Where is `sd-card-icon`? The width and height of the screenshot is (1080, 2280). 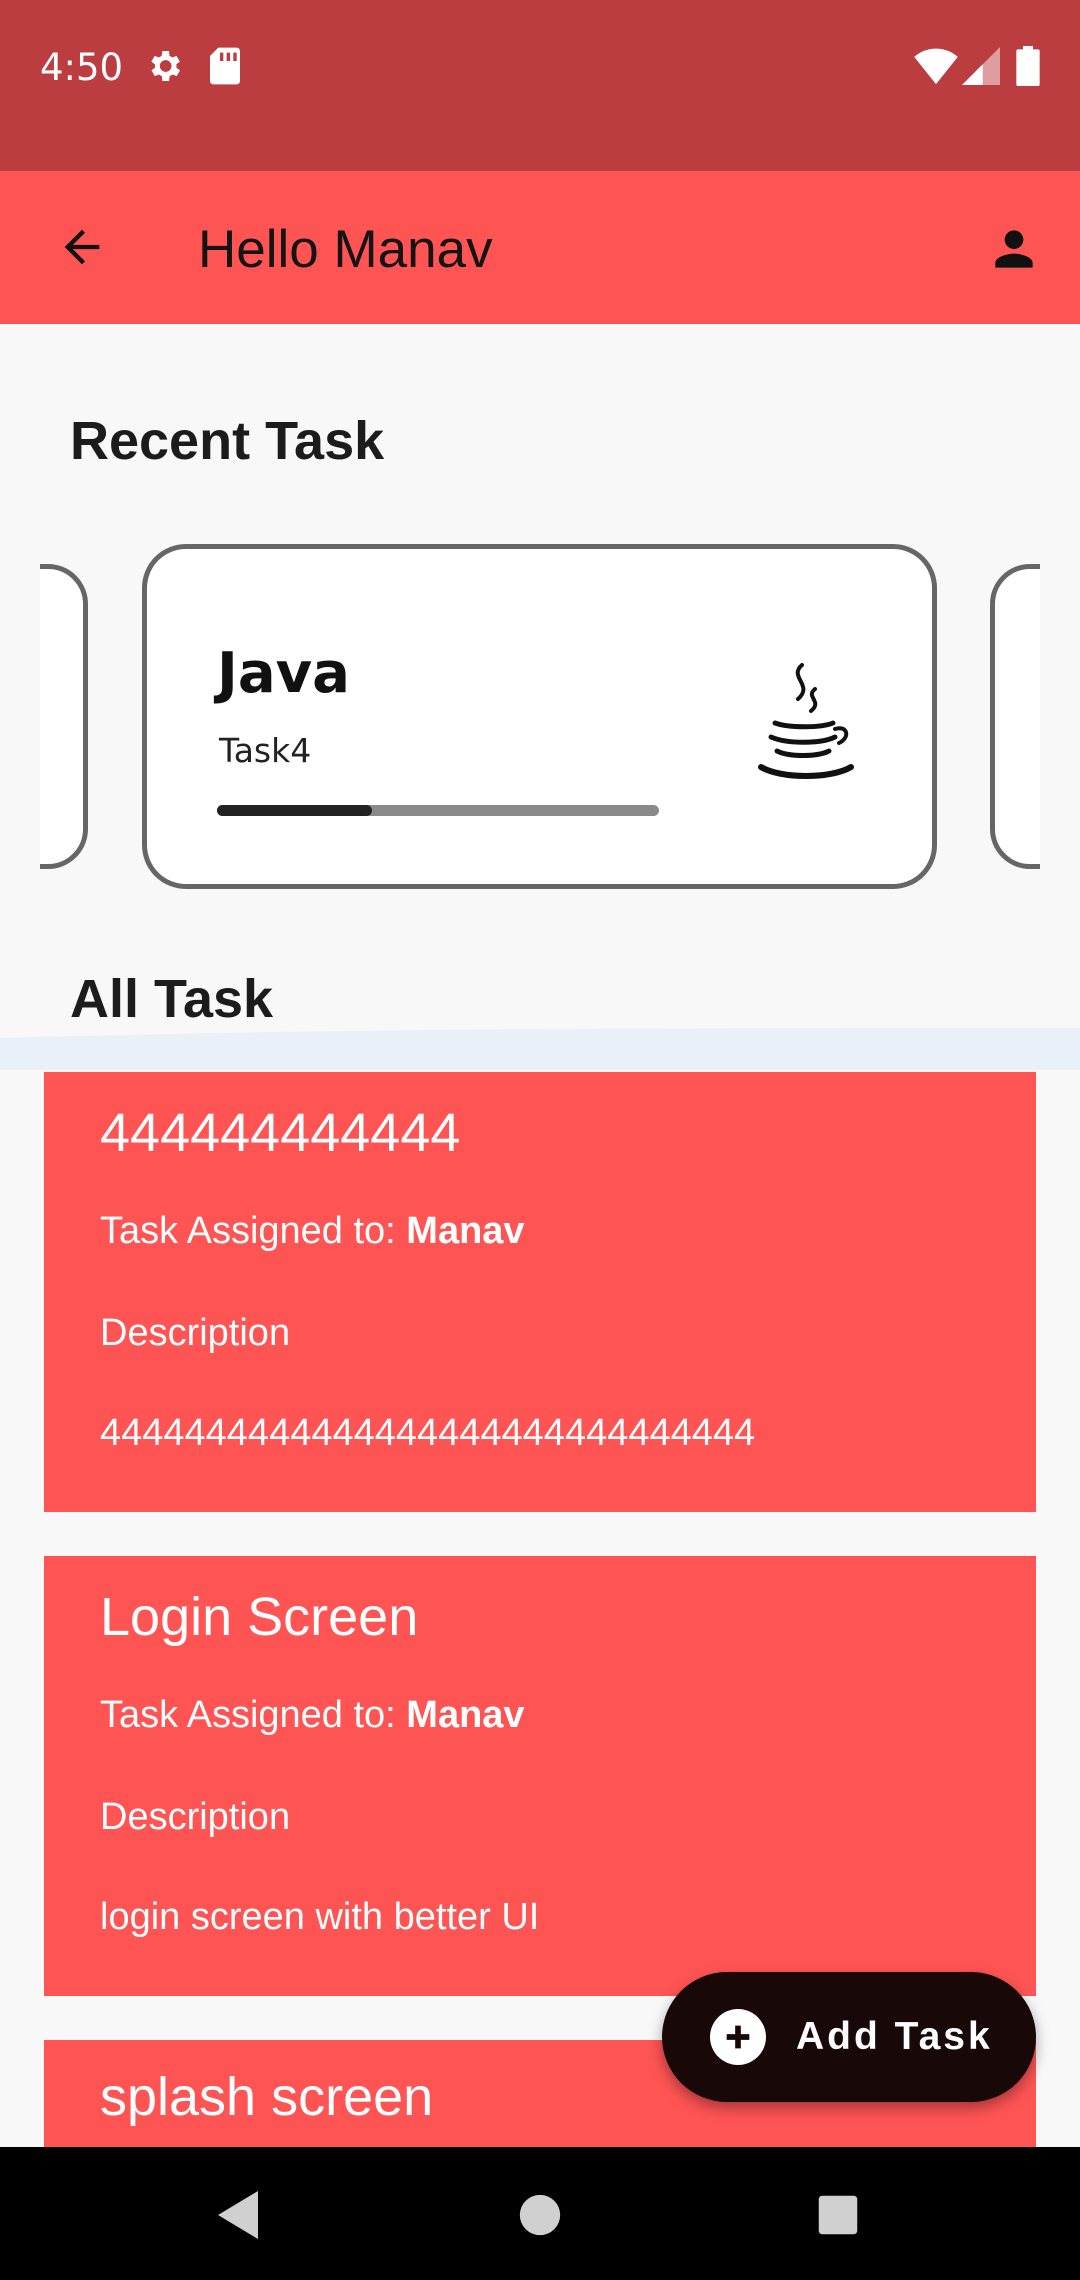
sd-card-icon is located at coordinates (225, 68).